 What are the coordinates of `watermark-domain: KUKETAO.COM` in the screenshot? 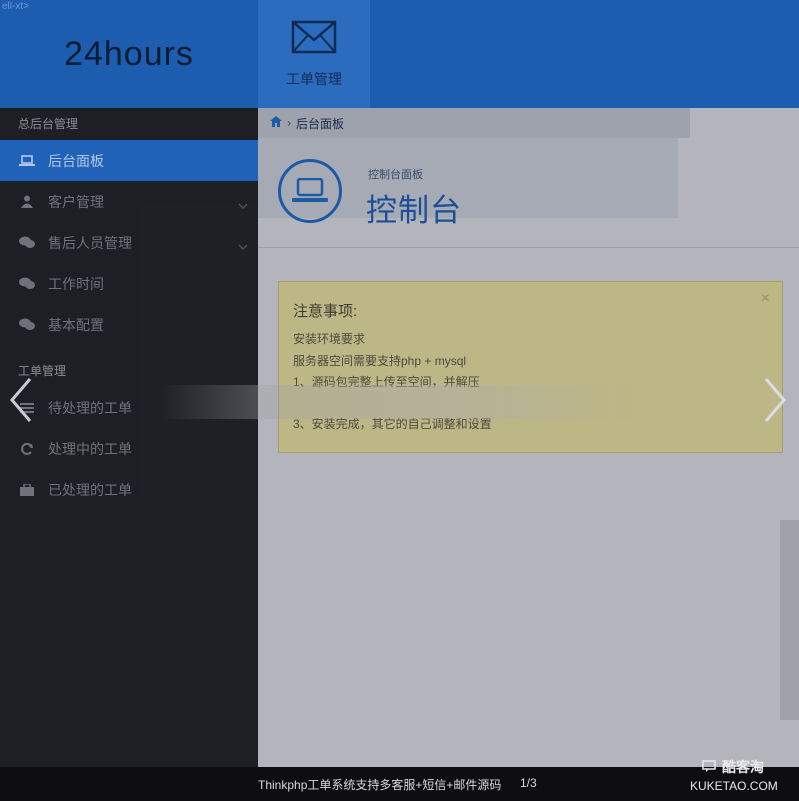 It's located at (734, 786).